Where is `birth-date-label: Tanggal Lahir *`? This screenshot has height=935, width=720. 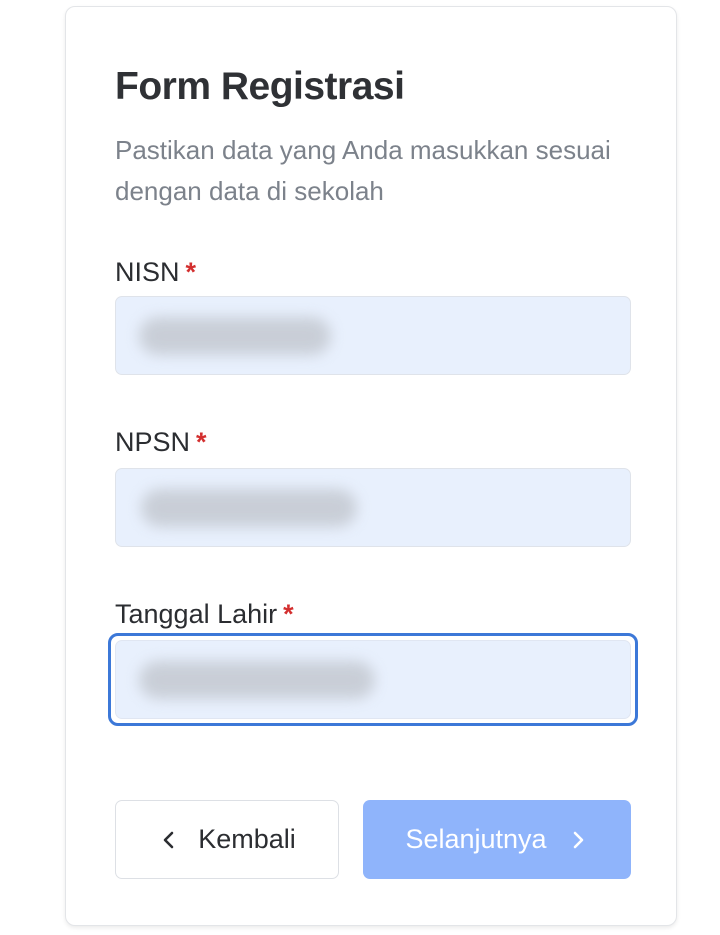 birth-date-label: Tanggal Lahir * is located at coordinates (204, 614).